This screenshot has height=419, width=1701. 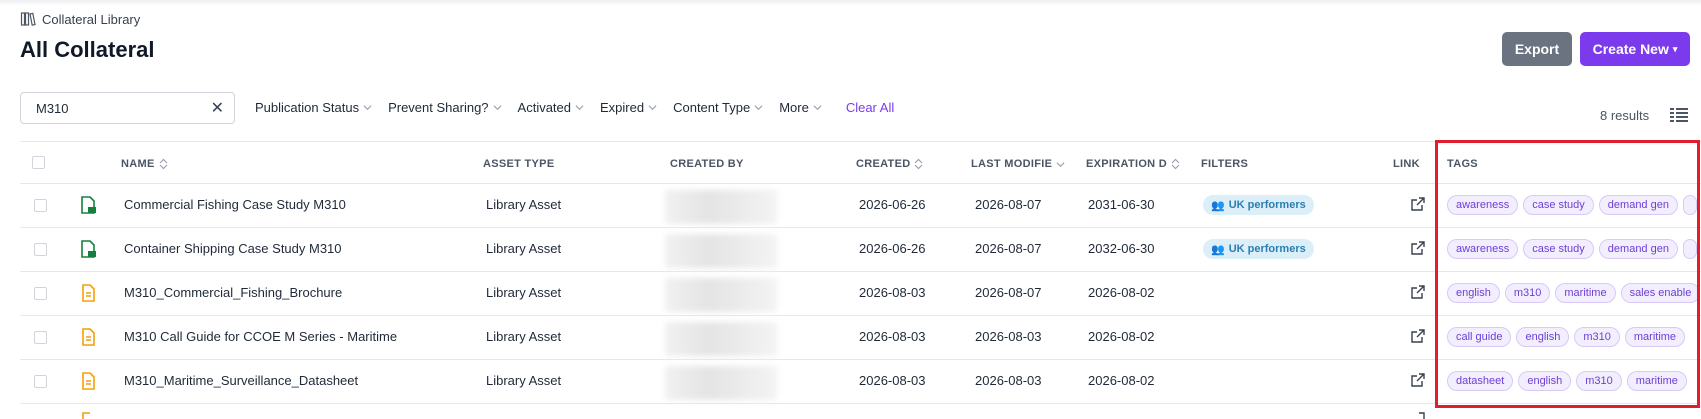 I want to click on column-settings-icon, so click(x=1679, y=115).